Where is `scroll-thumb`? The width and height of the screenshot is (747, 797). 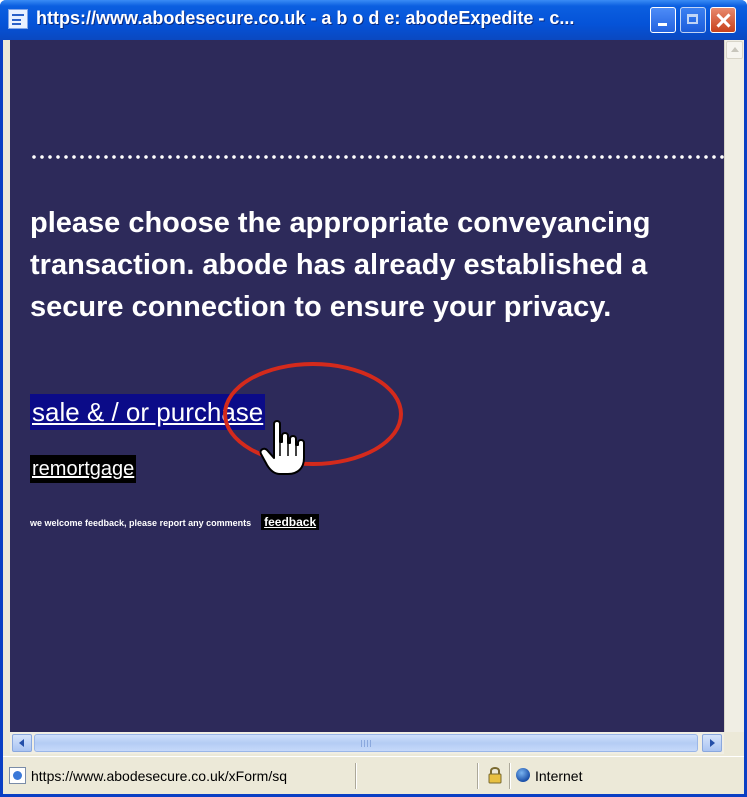
scroll-thumb is located at coordinates (366, 743).